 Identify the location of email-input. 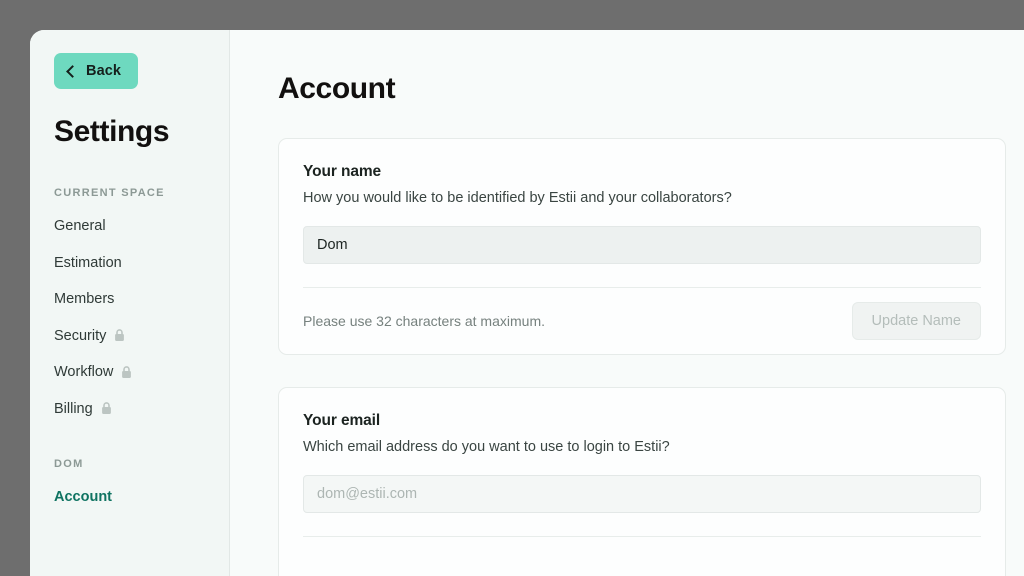
(642, 494).